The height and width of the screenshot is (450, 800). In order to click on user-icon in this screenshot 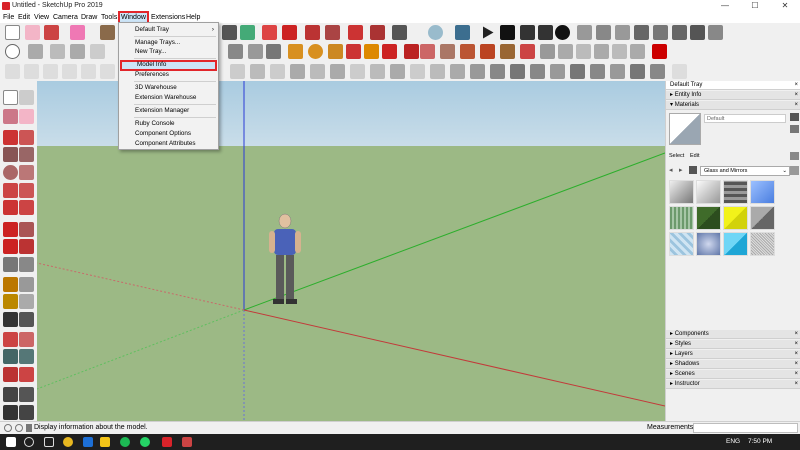, I will do `click(29, 428)`.